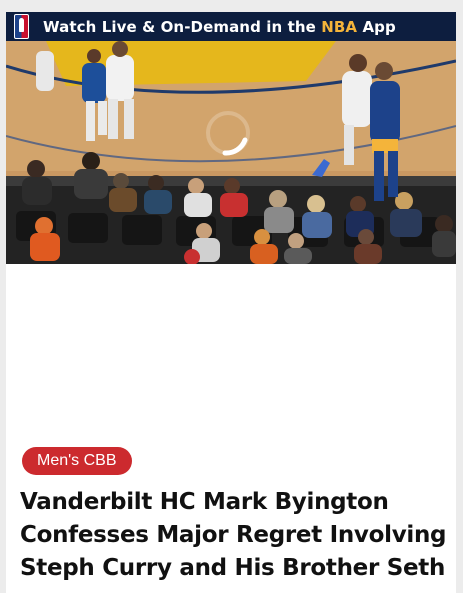 The height and width of the screenshot is (593, 463). What do you see at coordinates (376, 26) in the screenshot?
I see `promo-text-suffix: App` at bounding box center [376, 26].